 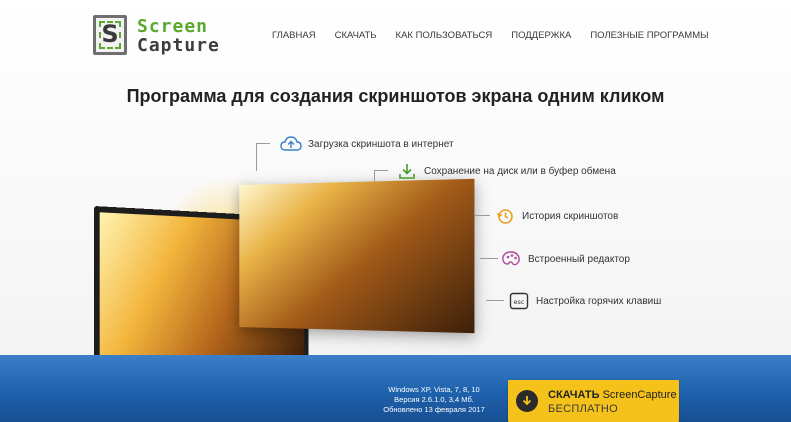 What do you see at coordinates (599, 301) in the screenshot?
I see `feature-hotkeys-label: Настройка горячих клавиш` at bounding box center [599, 301].